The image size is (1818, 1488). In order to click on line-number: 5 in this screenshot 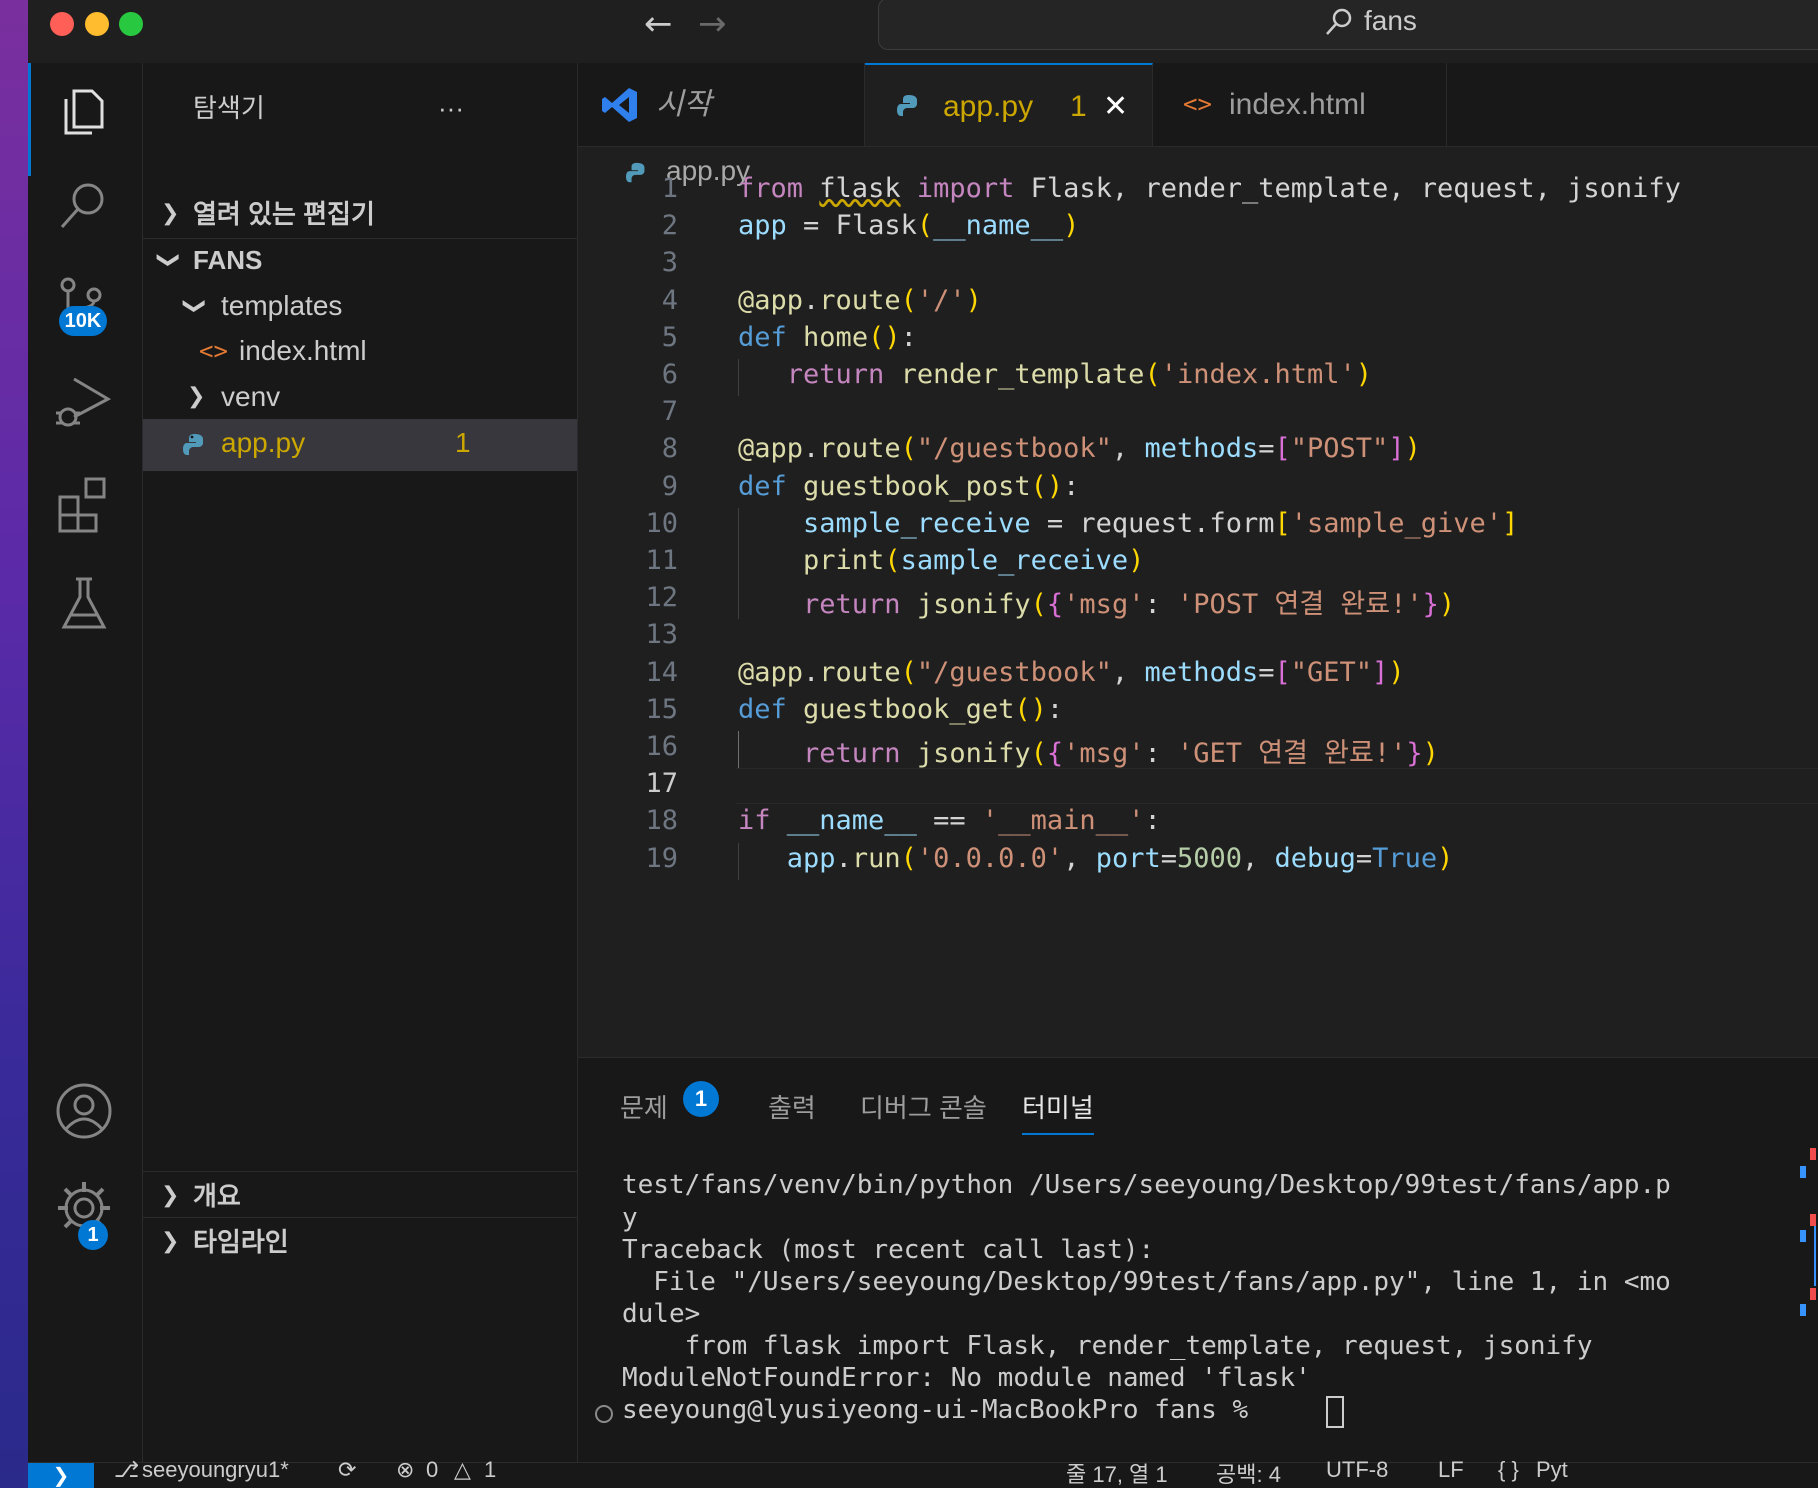, I will do `click(669, 337)`.